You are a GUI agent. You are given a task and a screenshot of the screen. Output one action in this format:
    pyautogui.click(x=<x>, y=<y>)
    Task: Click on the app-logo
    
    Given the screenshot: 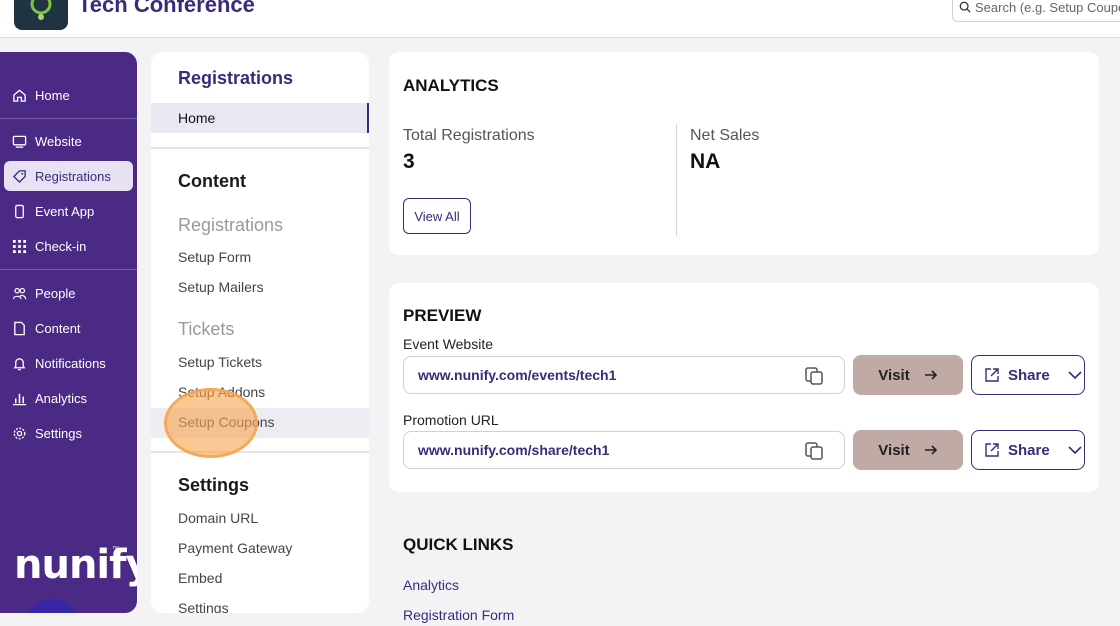 What is the action you would take?
    pyautogui.click(x=41, y=15)
    